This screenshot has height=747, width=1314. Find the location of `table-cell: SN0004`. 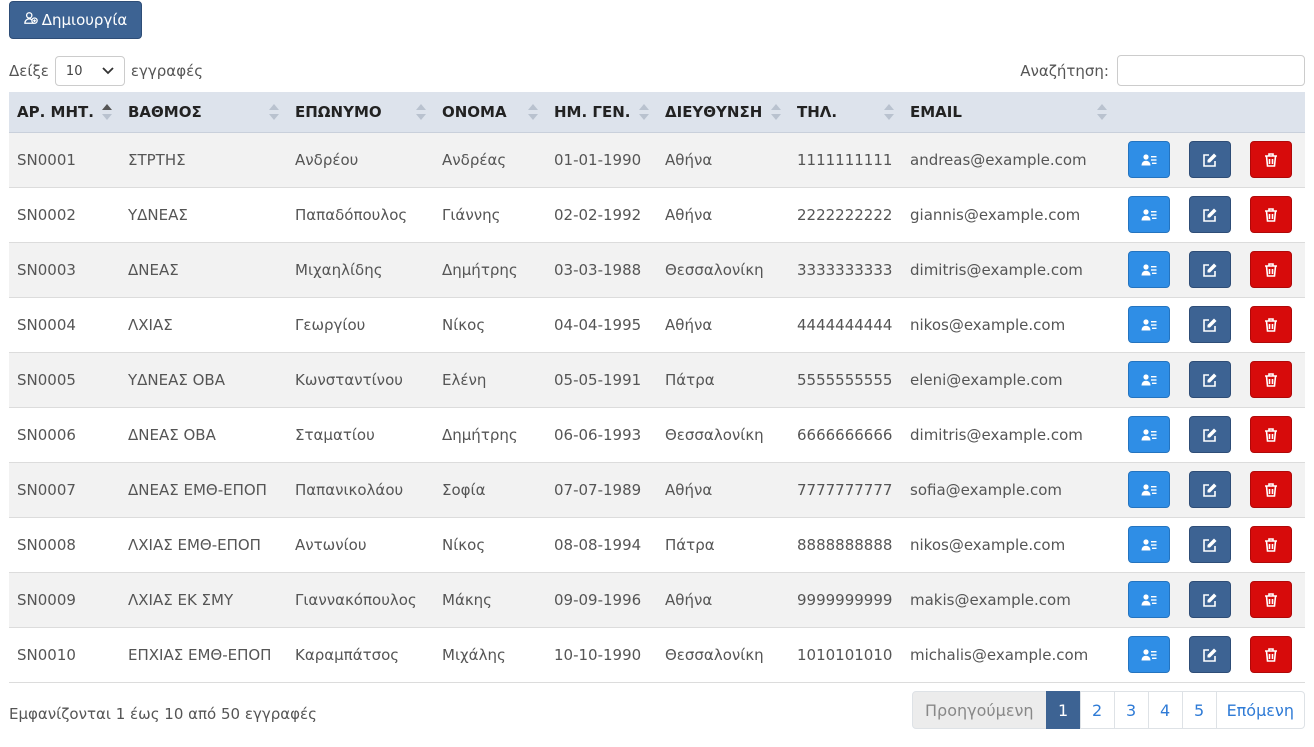

table-cell: SN0004 is located at coordinates (46, 324).